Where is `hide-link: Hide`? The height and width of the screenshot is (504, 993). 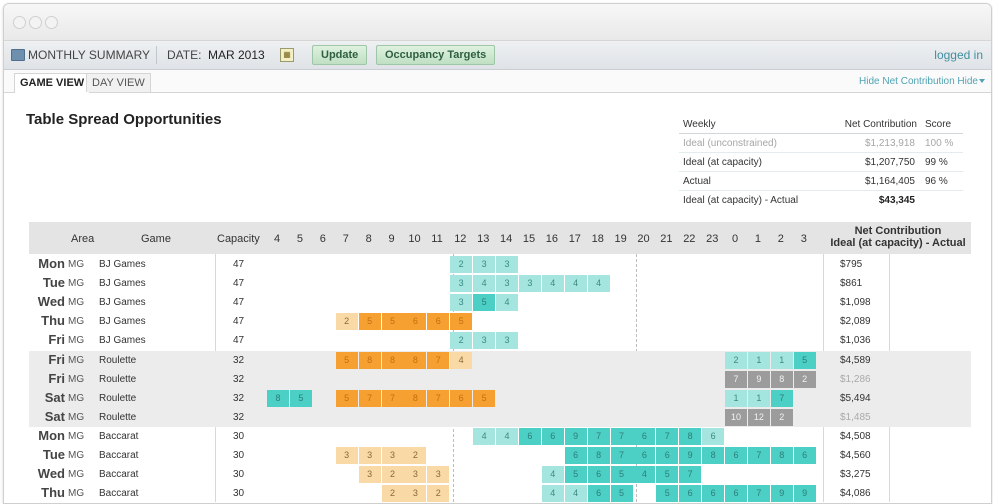 hide-link: Hide is located at coordinates (967, 81).